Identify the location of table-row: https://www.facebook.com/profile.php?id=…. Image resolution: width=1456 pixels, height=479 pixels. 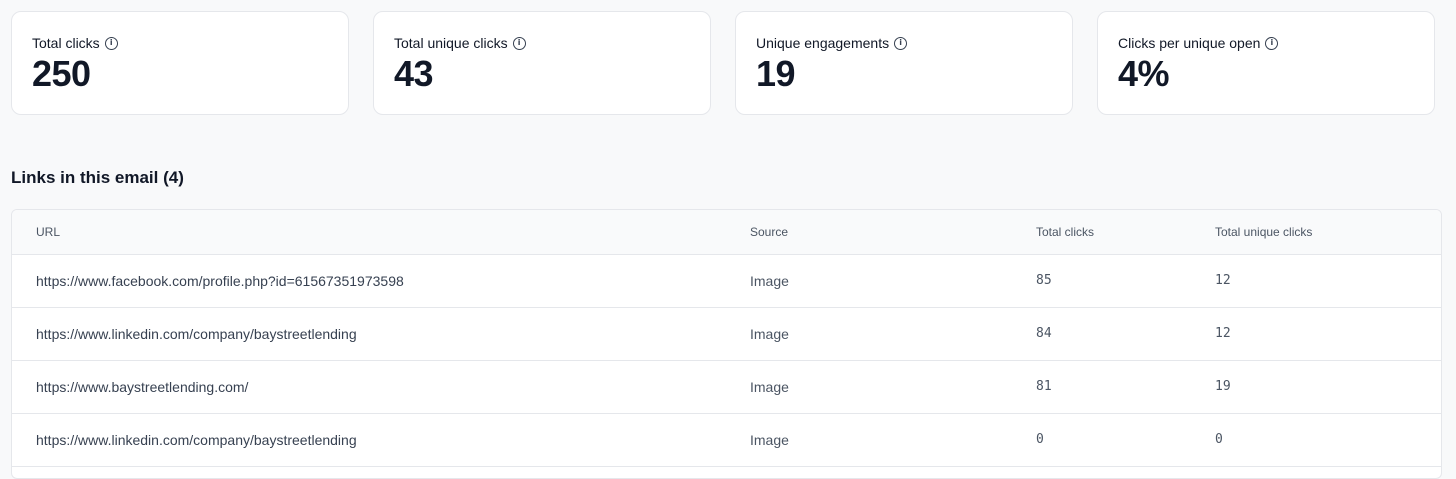
(726, 281).